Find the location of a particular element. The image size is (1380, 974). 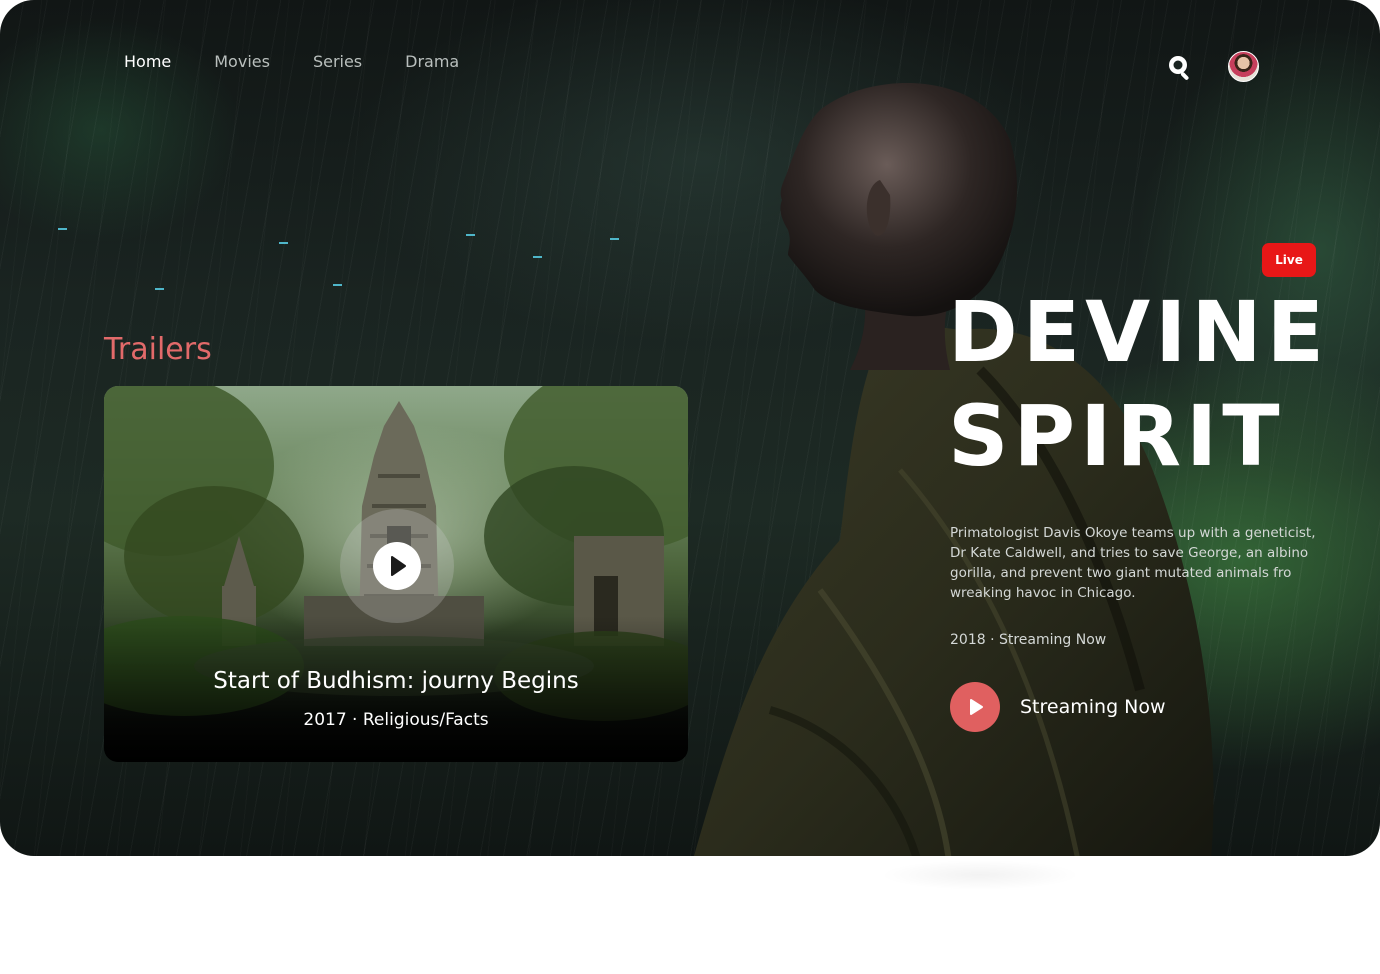

nav-item-drama: Drama is located at coordinates (432, 61).